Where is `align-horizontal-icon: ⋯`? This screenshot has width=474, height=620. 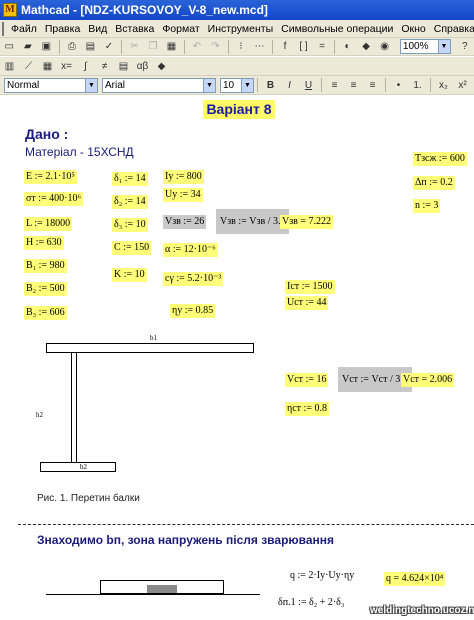 align-horizontal-icon: ⋯ is located at coordinates (259, 46).